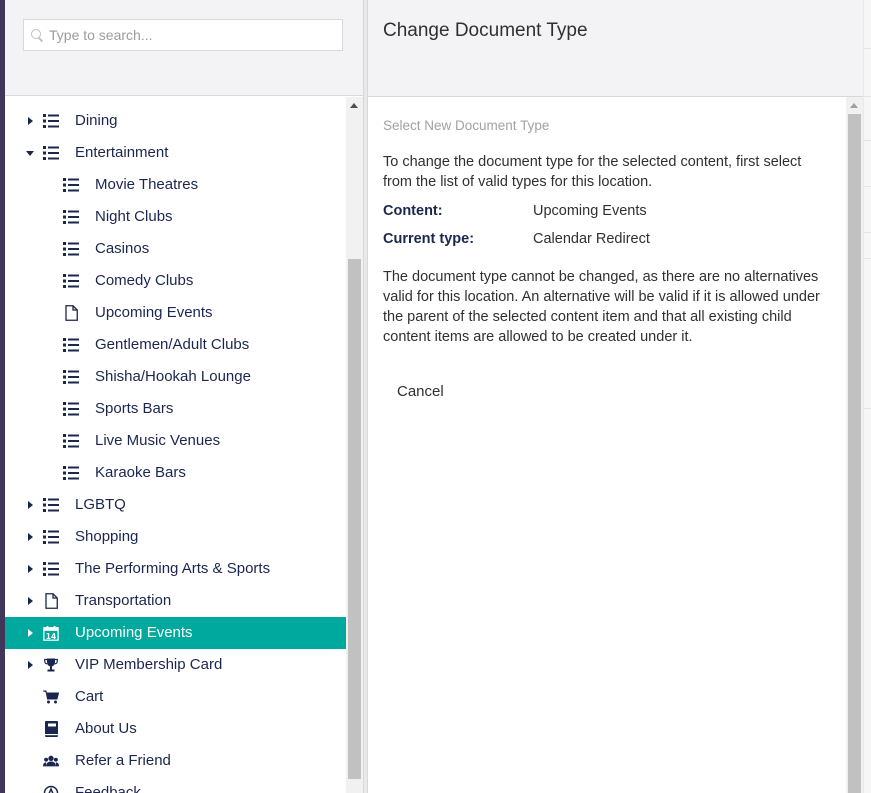 The width and height of the screenshot is (871, 793). Describe the element at coordinates (854, 453) in the screenshot. I see `dialog-scrollbar-thumb` at that location.